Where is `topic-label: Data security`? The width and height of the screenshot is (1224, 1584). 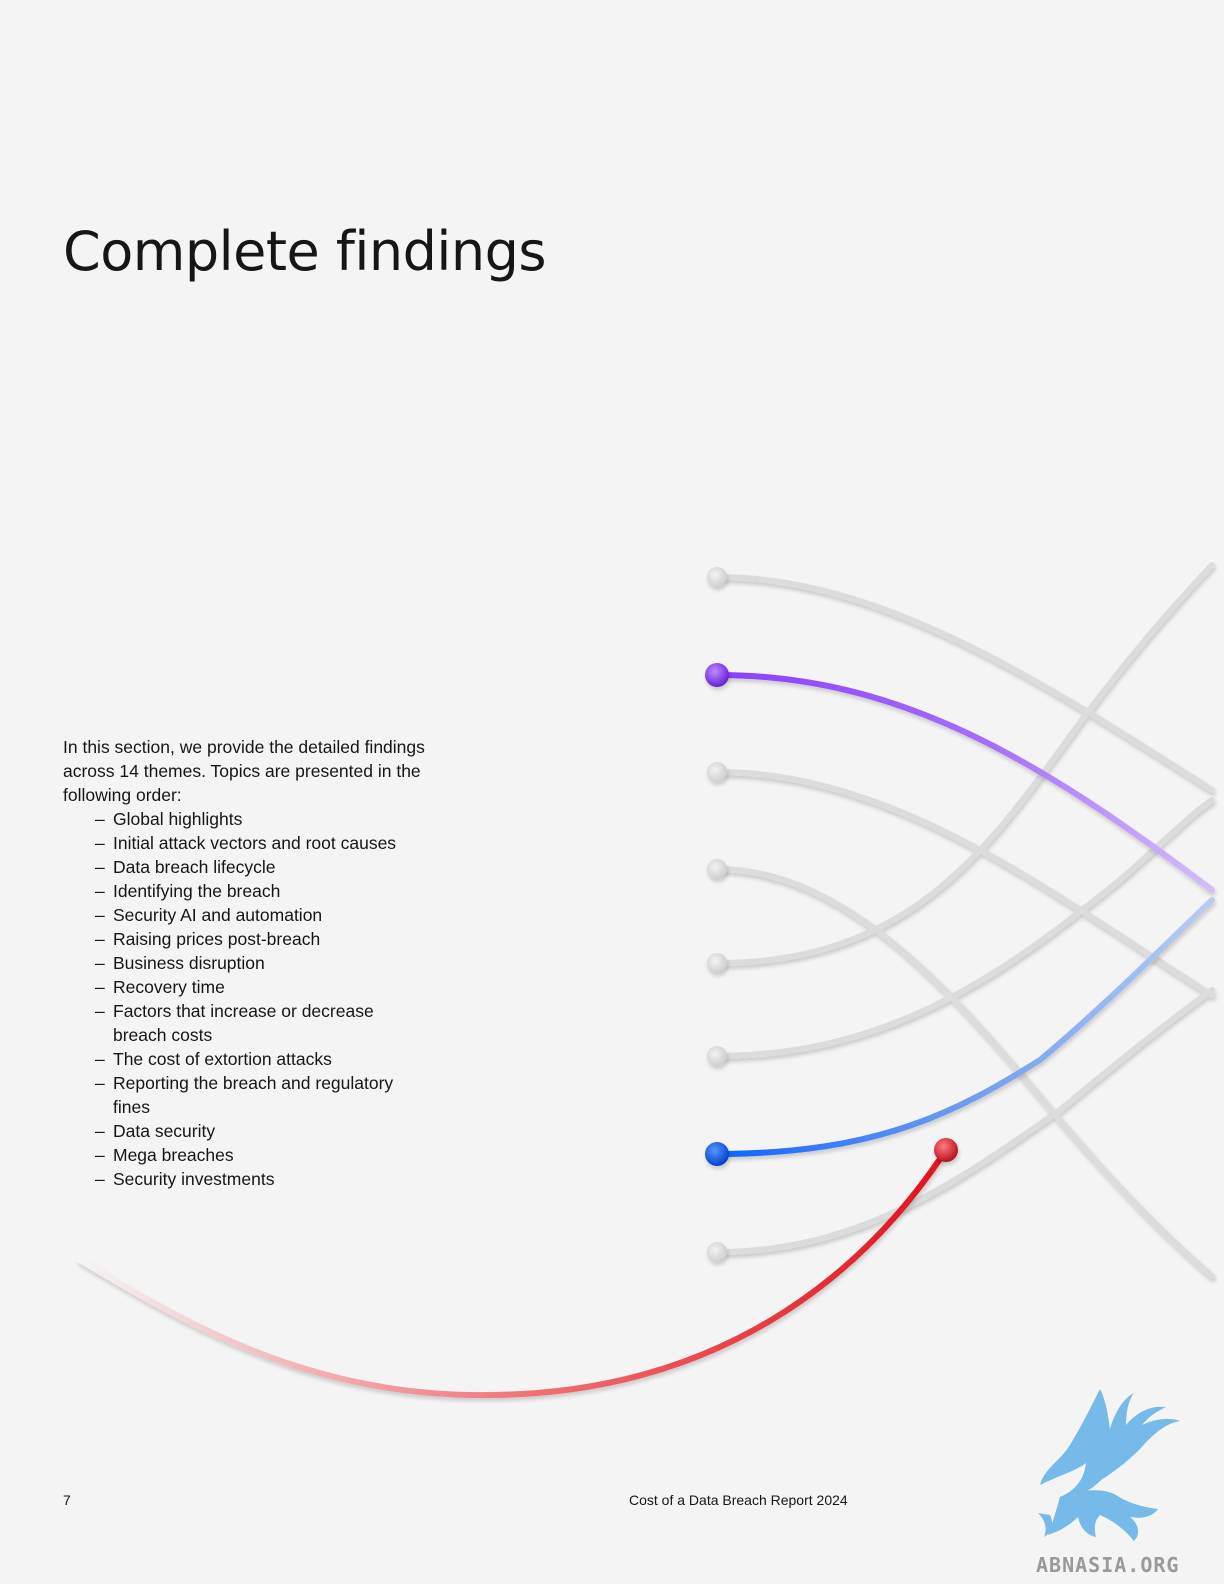
topic-label: Data security is located at coordinates (164, 1131).